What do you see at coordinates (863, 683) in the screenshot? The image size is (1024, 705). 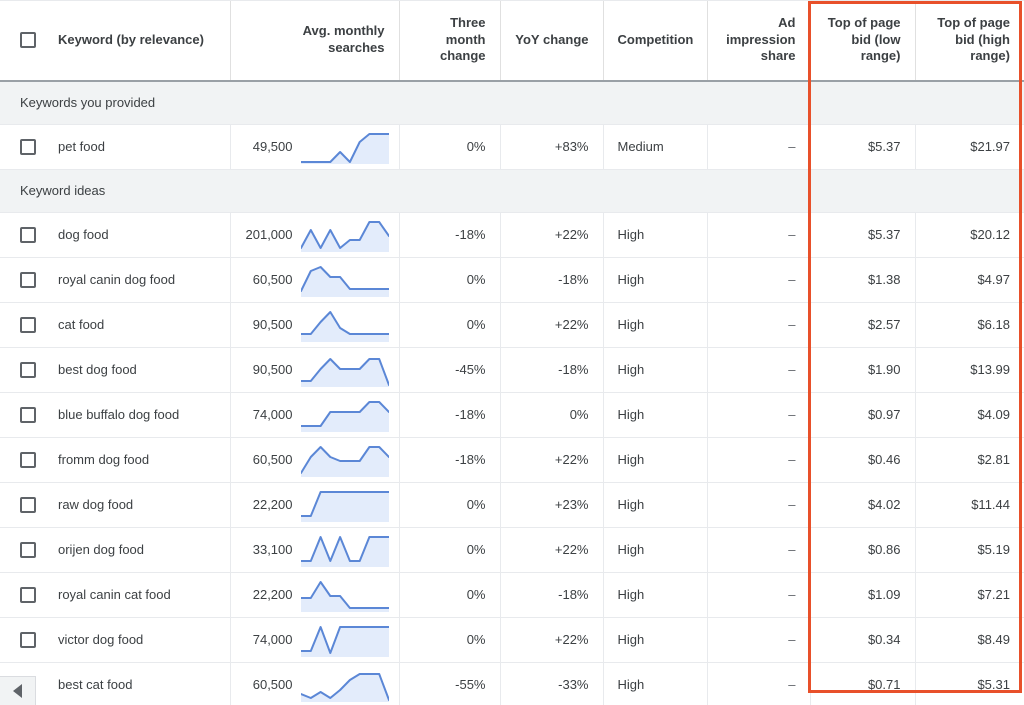 I see `cell-top-of-page-bid-low: $0.71` at bounding box center [863, 683].